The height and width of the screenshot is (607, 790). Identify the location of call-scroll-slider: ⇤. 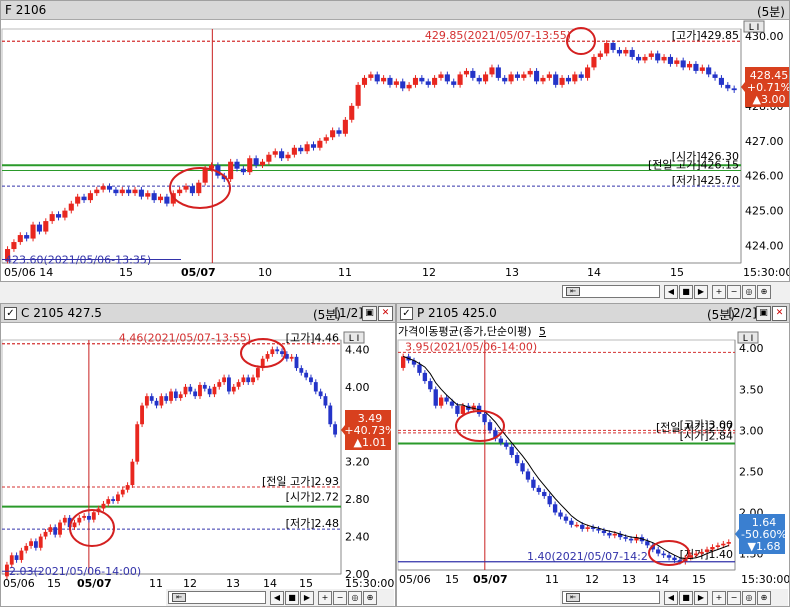
(217, 597).